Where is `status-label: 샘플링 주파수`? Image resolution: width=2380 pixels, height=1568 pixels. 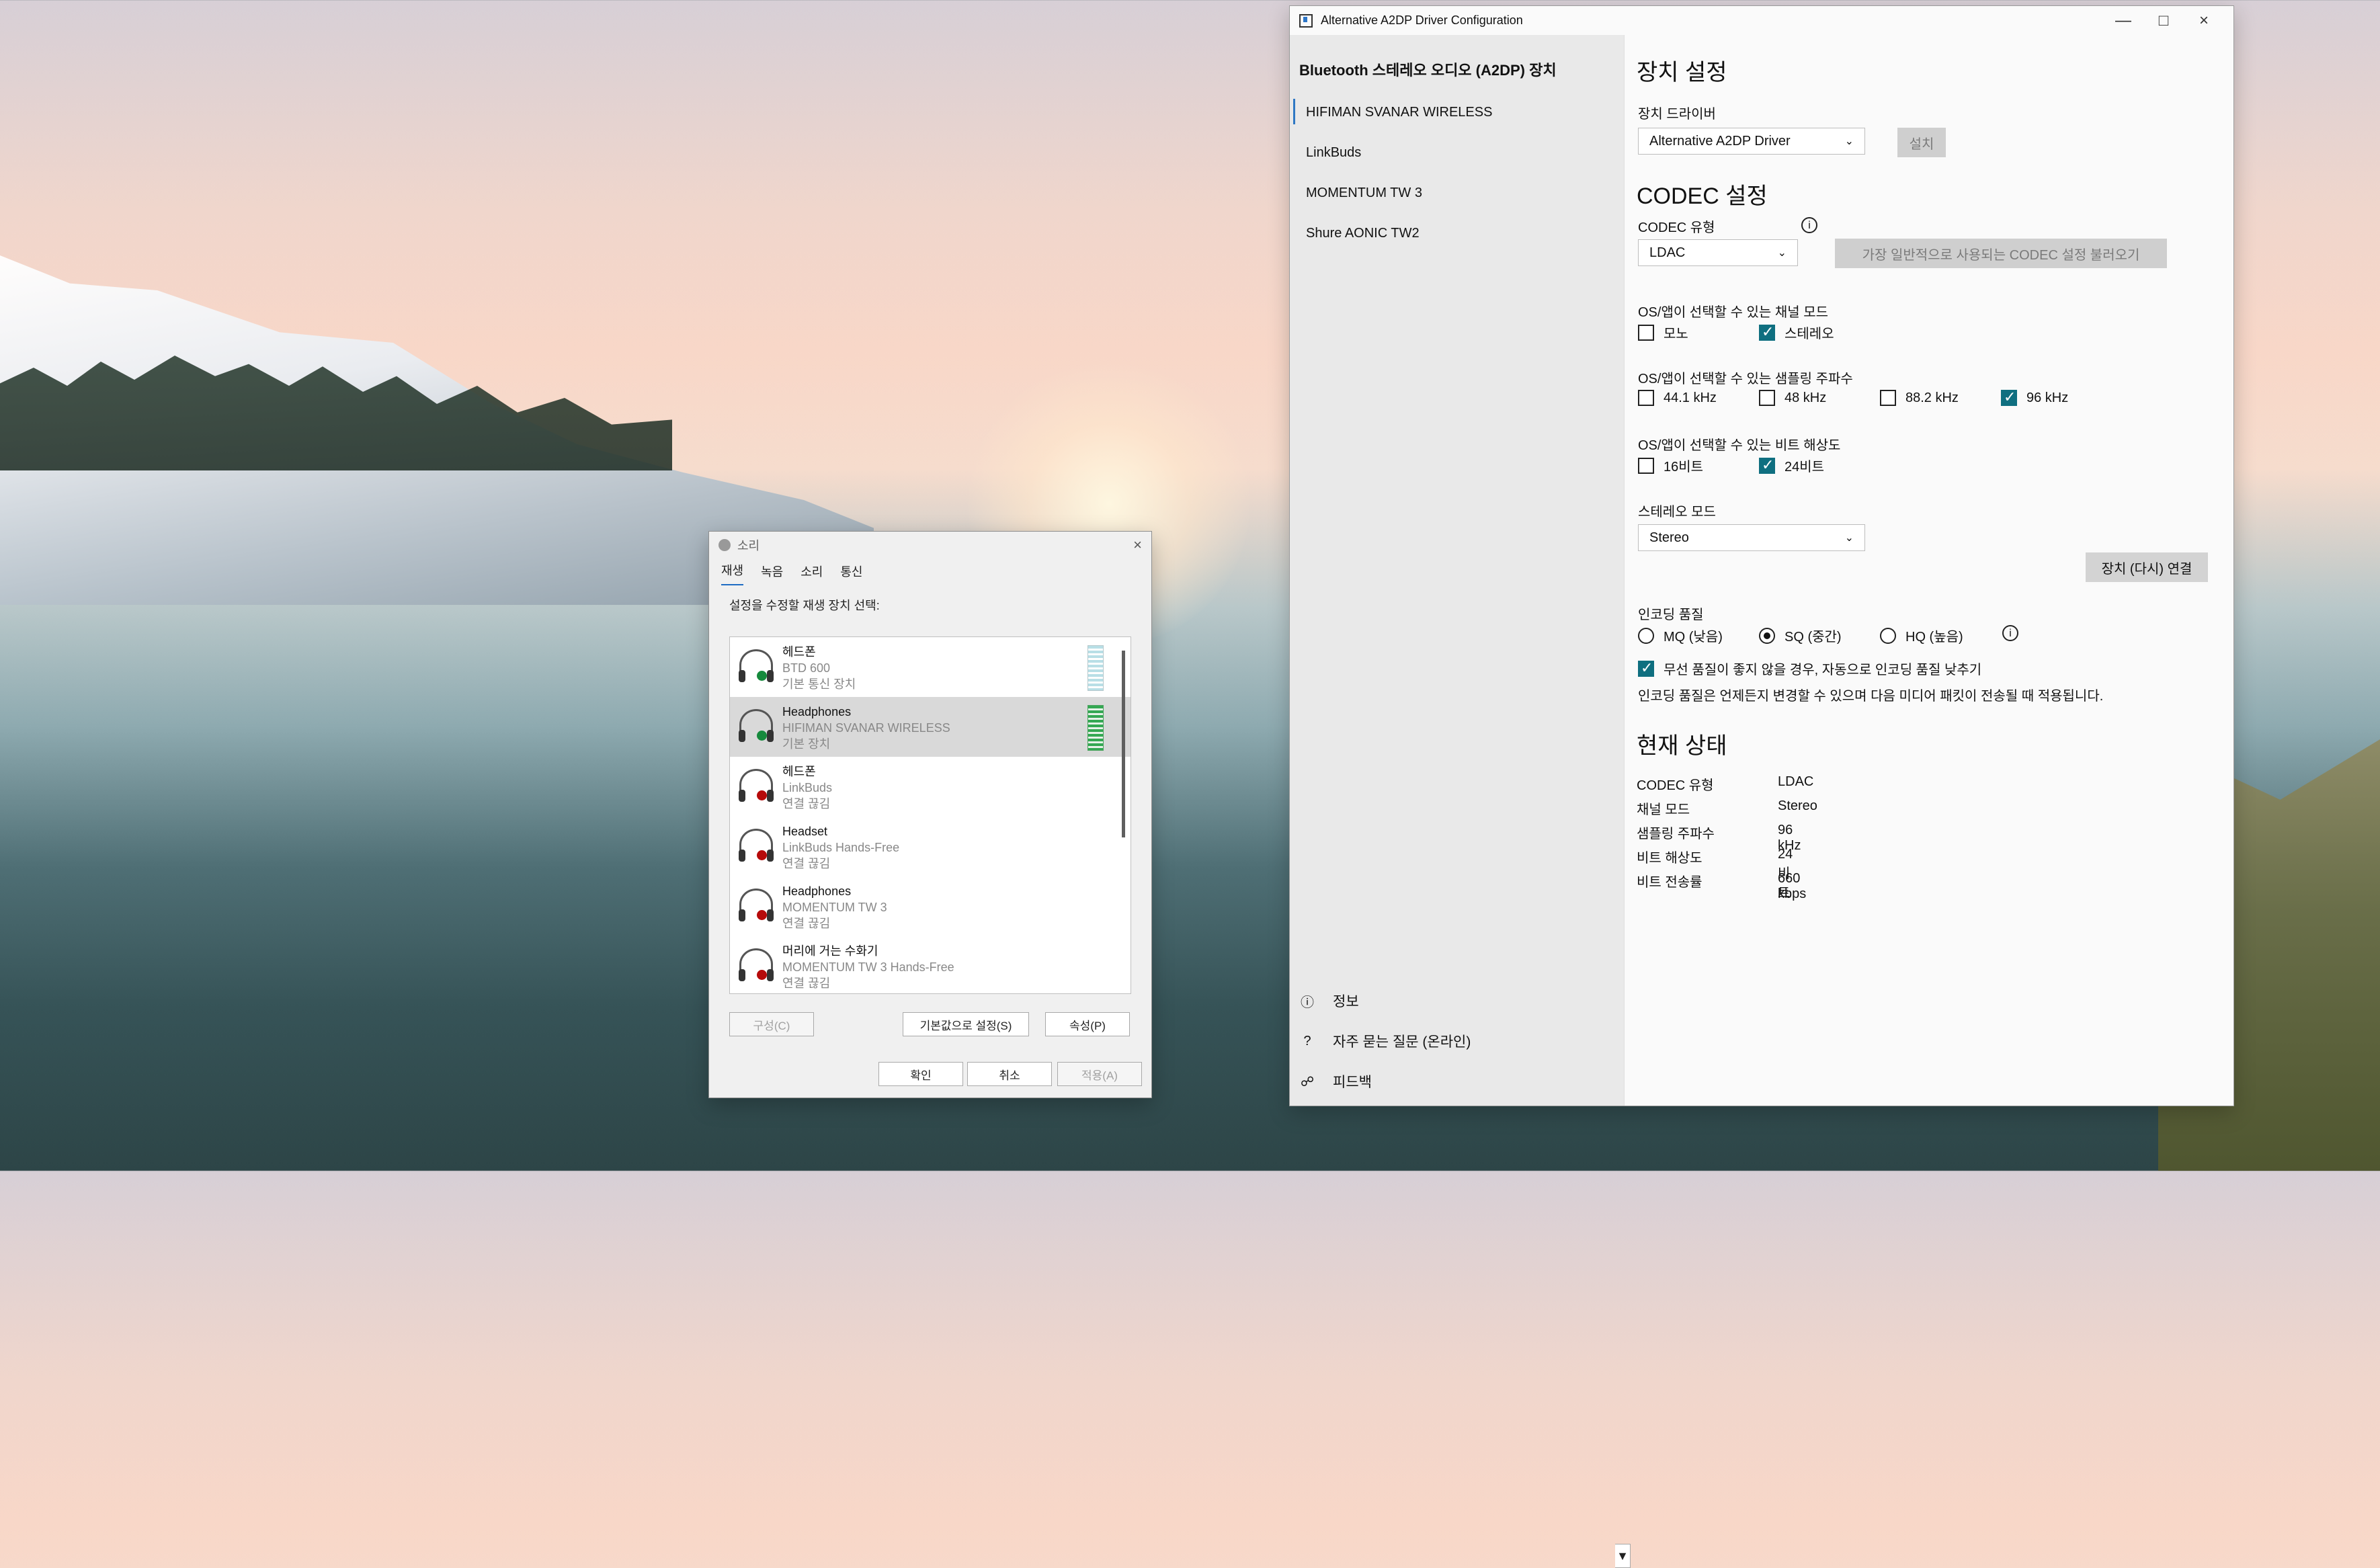 status-label: 샘플링 주파수 is located at coordinates (1676, 834).